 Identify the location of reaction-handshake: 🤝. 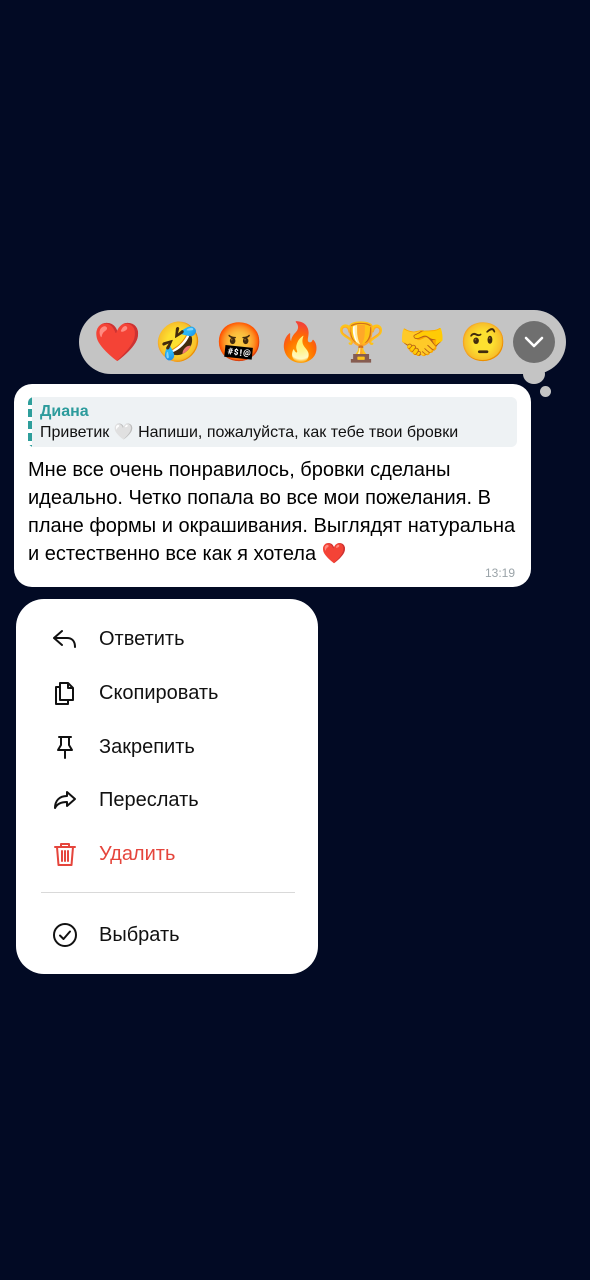
(422, 342).